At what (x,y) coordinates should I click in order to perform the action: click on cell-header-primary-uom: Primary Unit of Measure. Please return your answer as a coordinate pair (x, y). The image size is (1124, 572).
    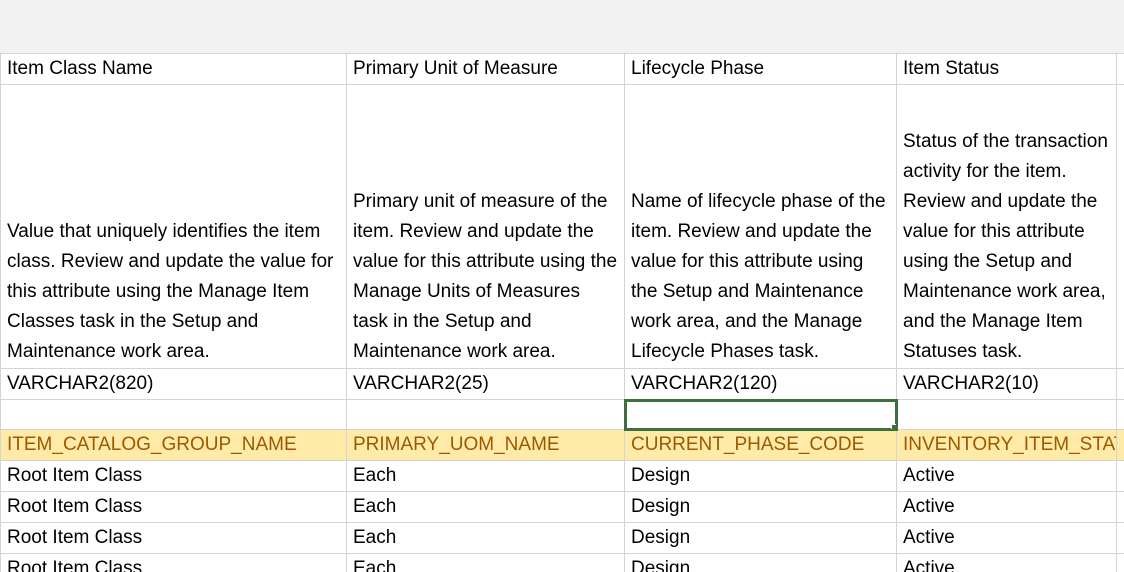
    Looking at the image, I should click on (485, 69).